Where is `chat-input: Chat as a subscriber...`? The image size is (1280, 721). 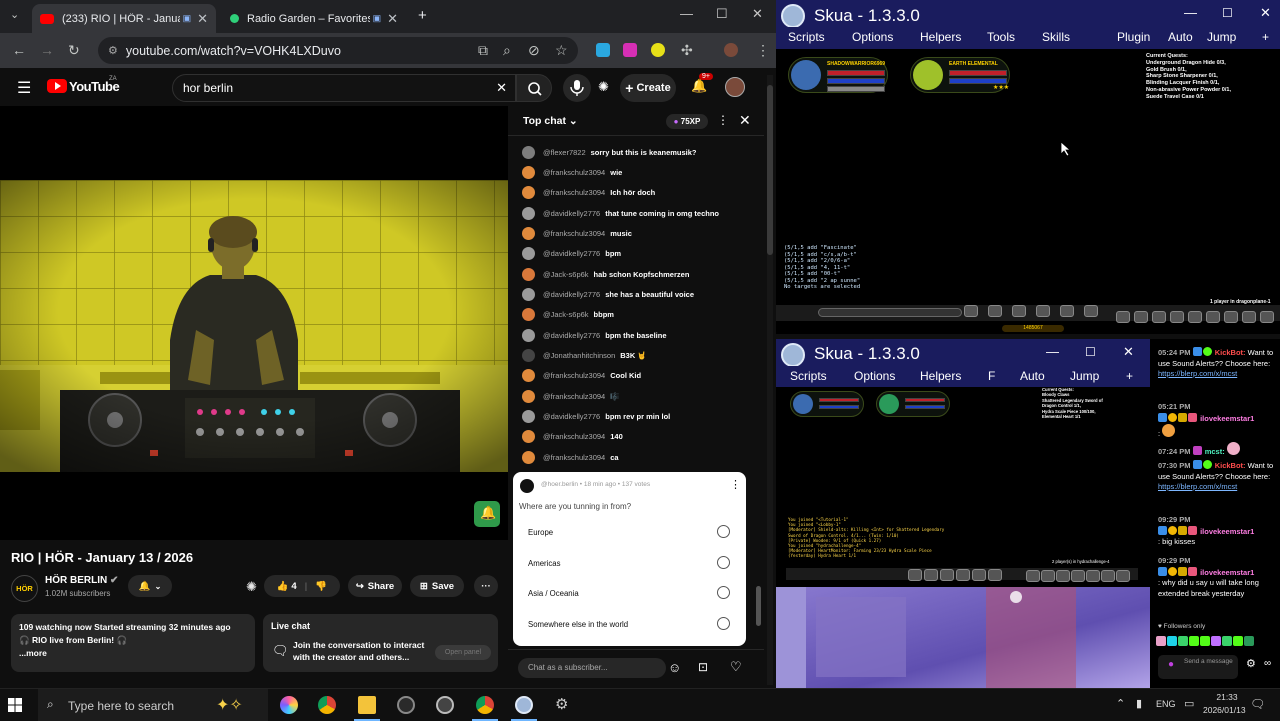 chat-input: Chat as a subscriber... is located at coordinates (592, 668).